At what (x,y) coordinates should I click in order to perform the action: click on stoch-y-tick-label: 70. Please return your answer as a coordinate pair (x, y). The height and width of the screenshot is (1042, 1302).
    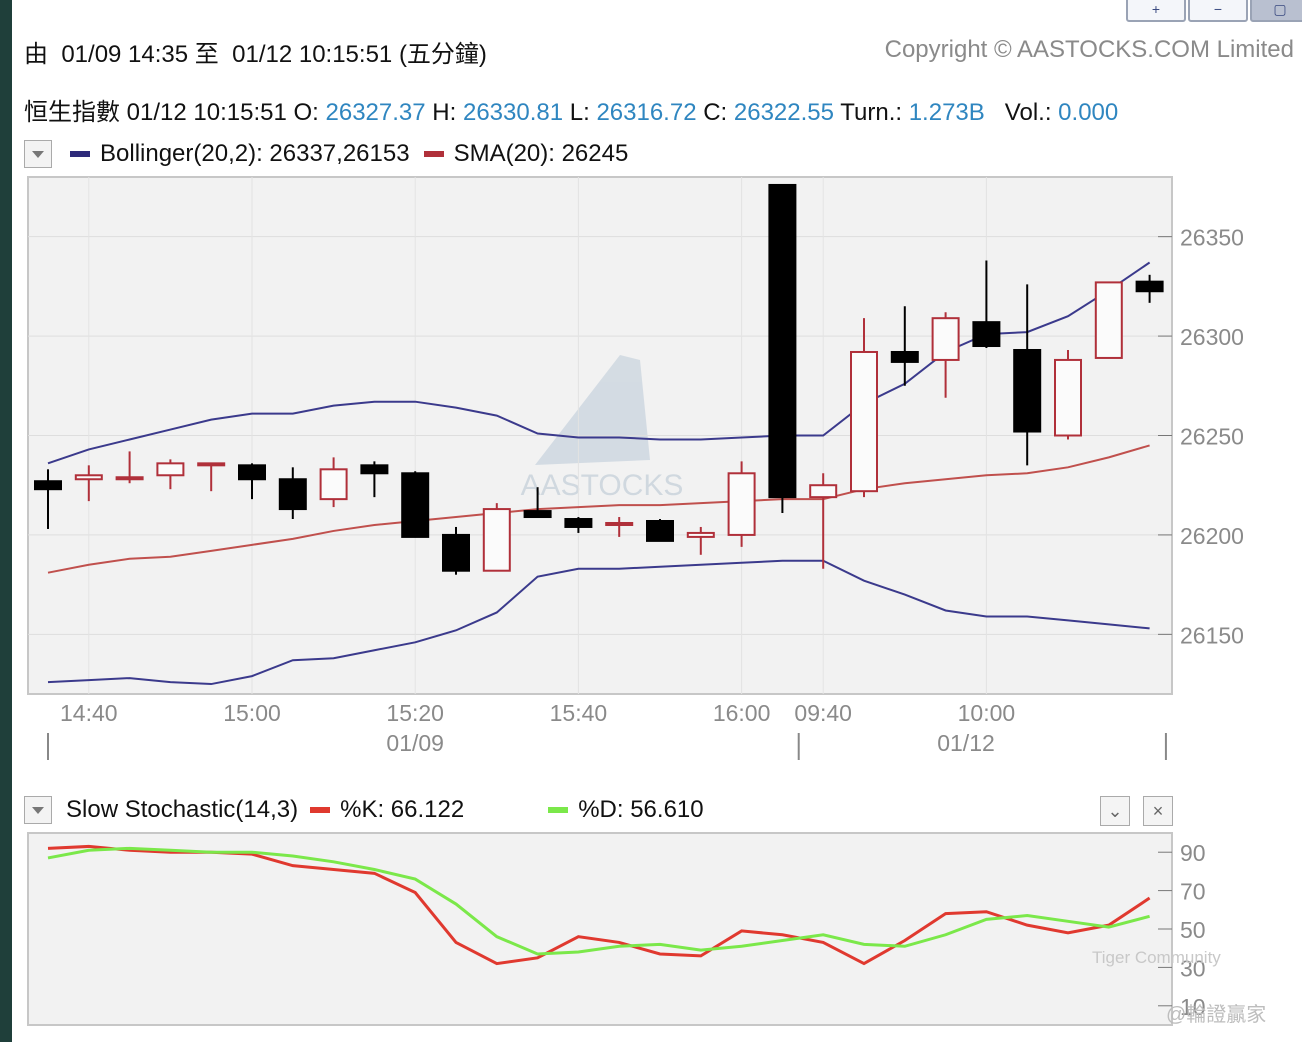
    Looking at the image, I should click on (1193, 892).